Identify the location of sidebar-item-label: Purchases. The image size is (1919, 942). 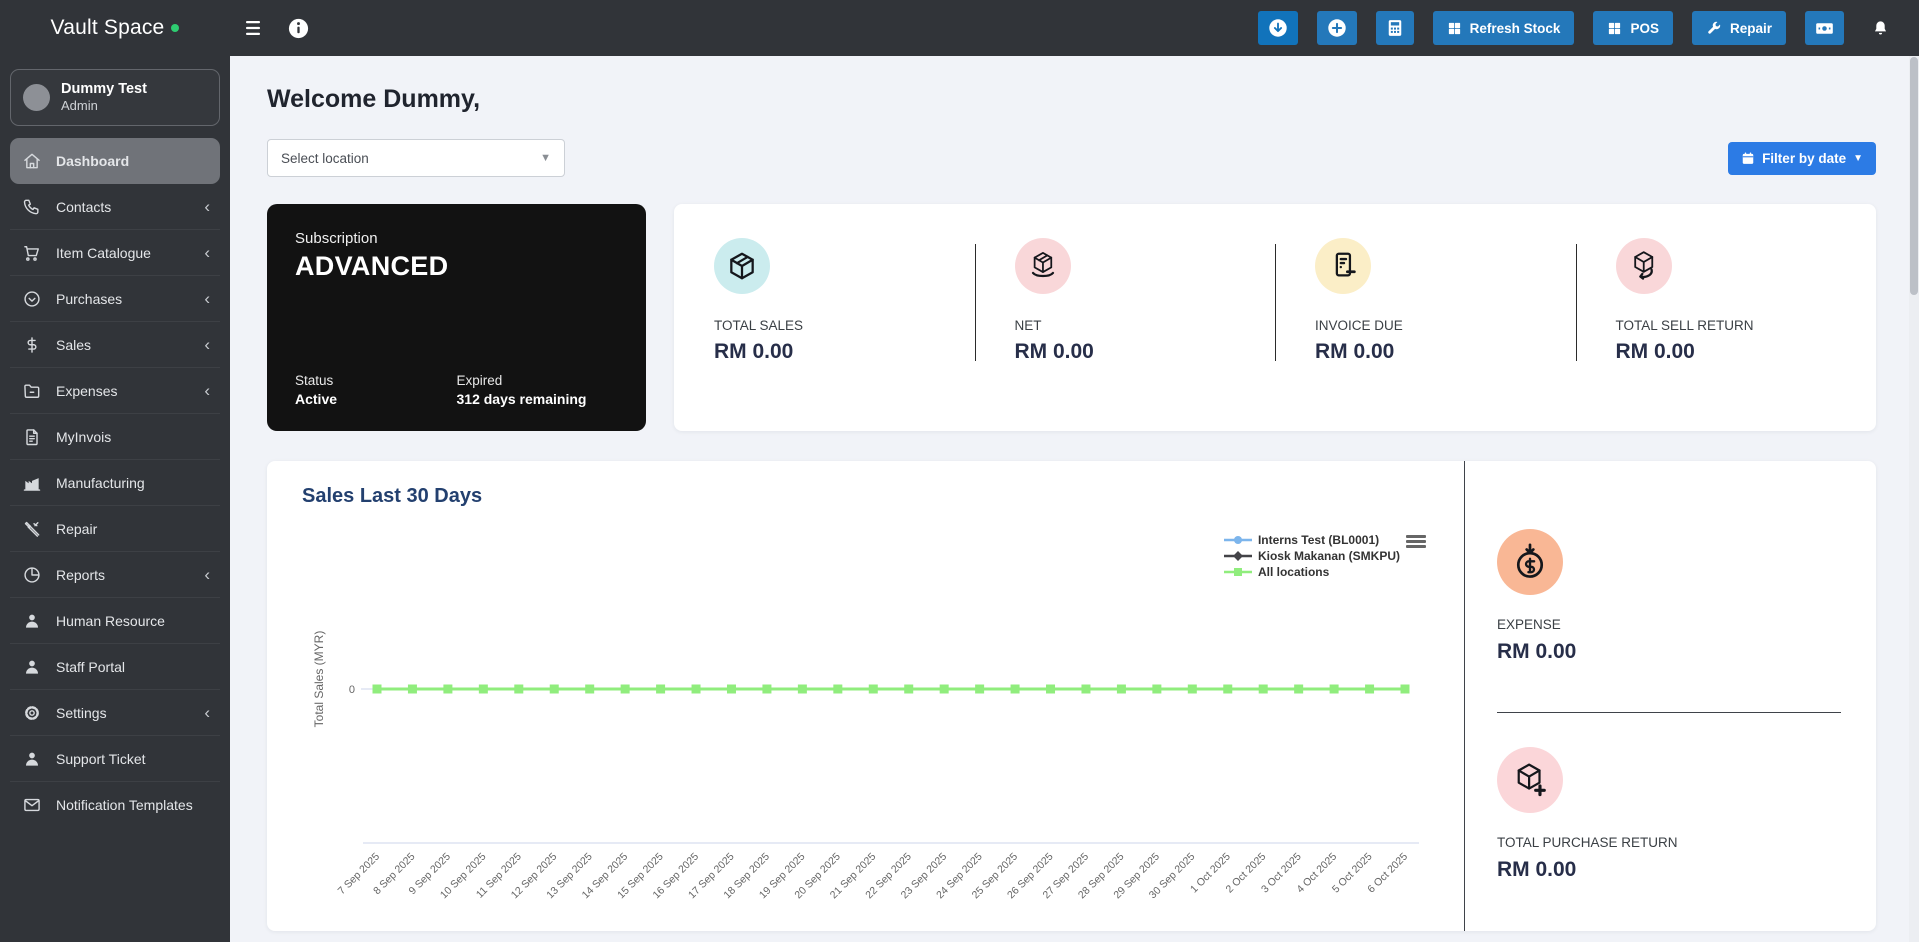
(89, 298).